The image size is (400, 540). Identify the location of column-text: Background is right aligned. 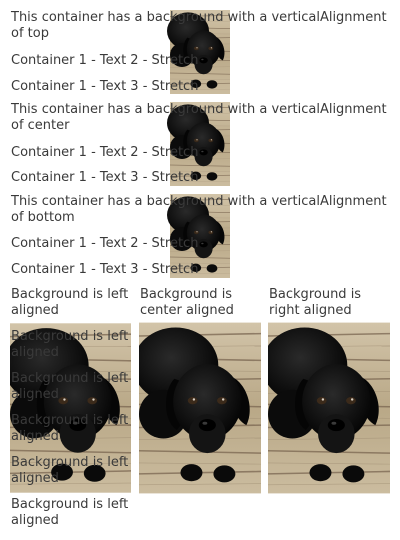
(315, 302).